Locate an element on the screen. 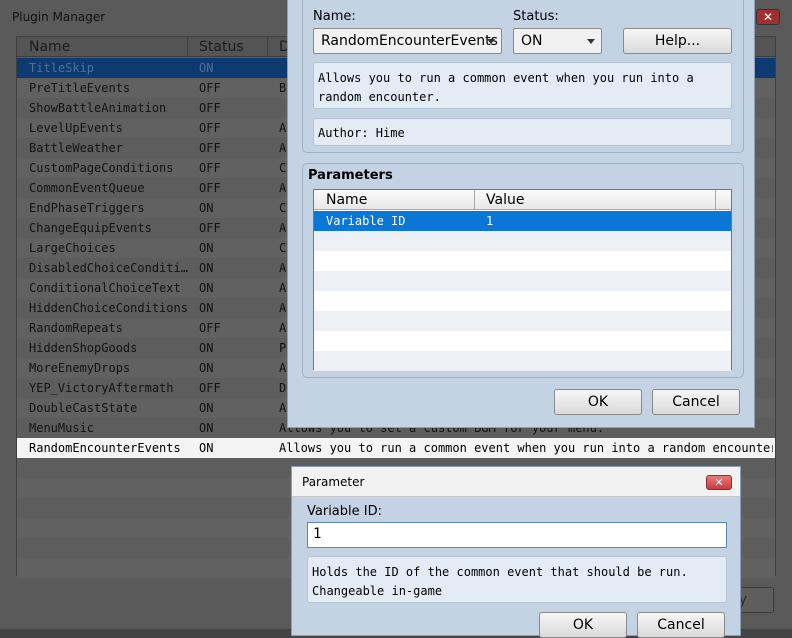 The height and width of the screenshot is (638, 792). plugin-name-value: RandomEncounterEvents is located at coordinates (409, 41).